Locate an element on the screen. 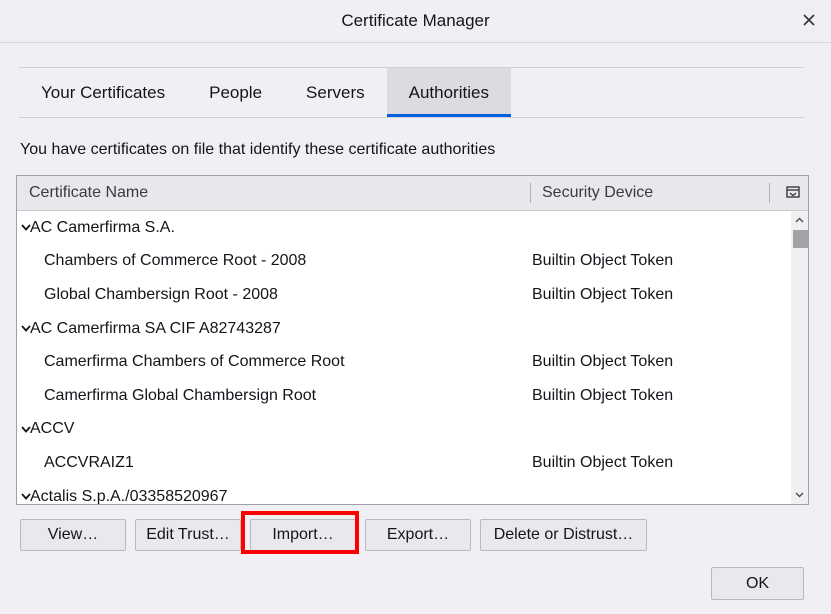  tab-your-certificates: Your Certificates is located at coordinates (103, 92).